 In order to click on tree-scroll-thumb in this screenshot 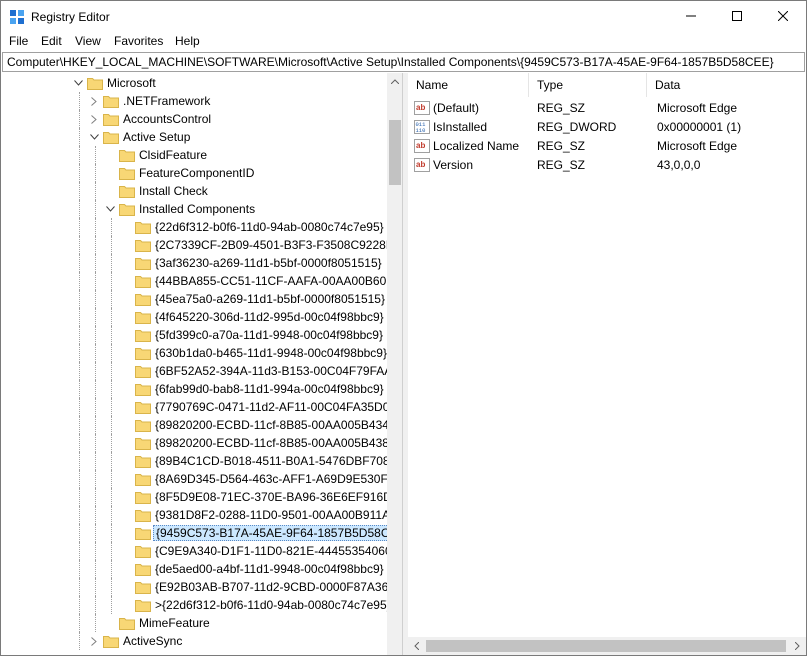, I will do `click(395, 152)`.